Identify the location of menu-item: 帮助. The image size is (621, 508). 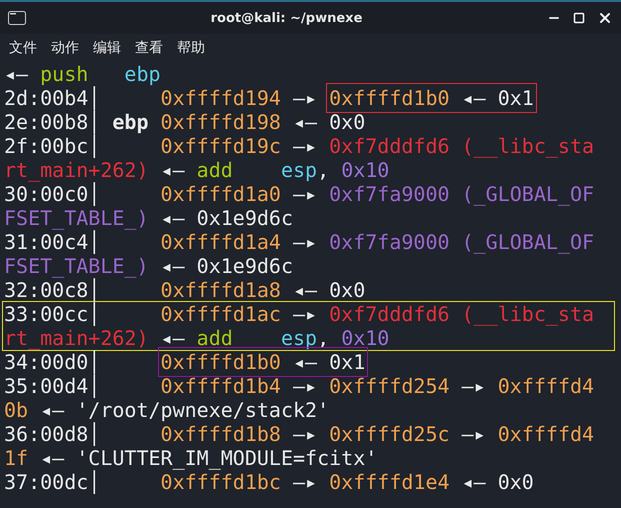
(191, 48).